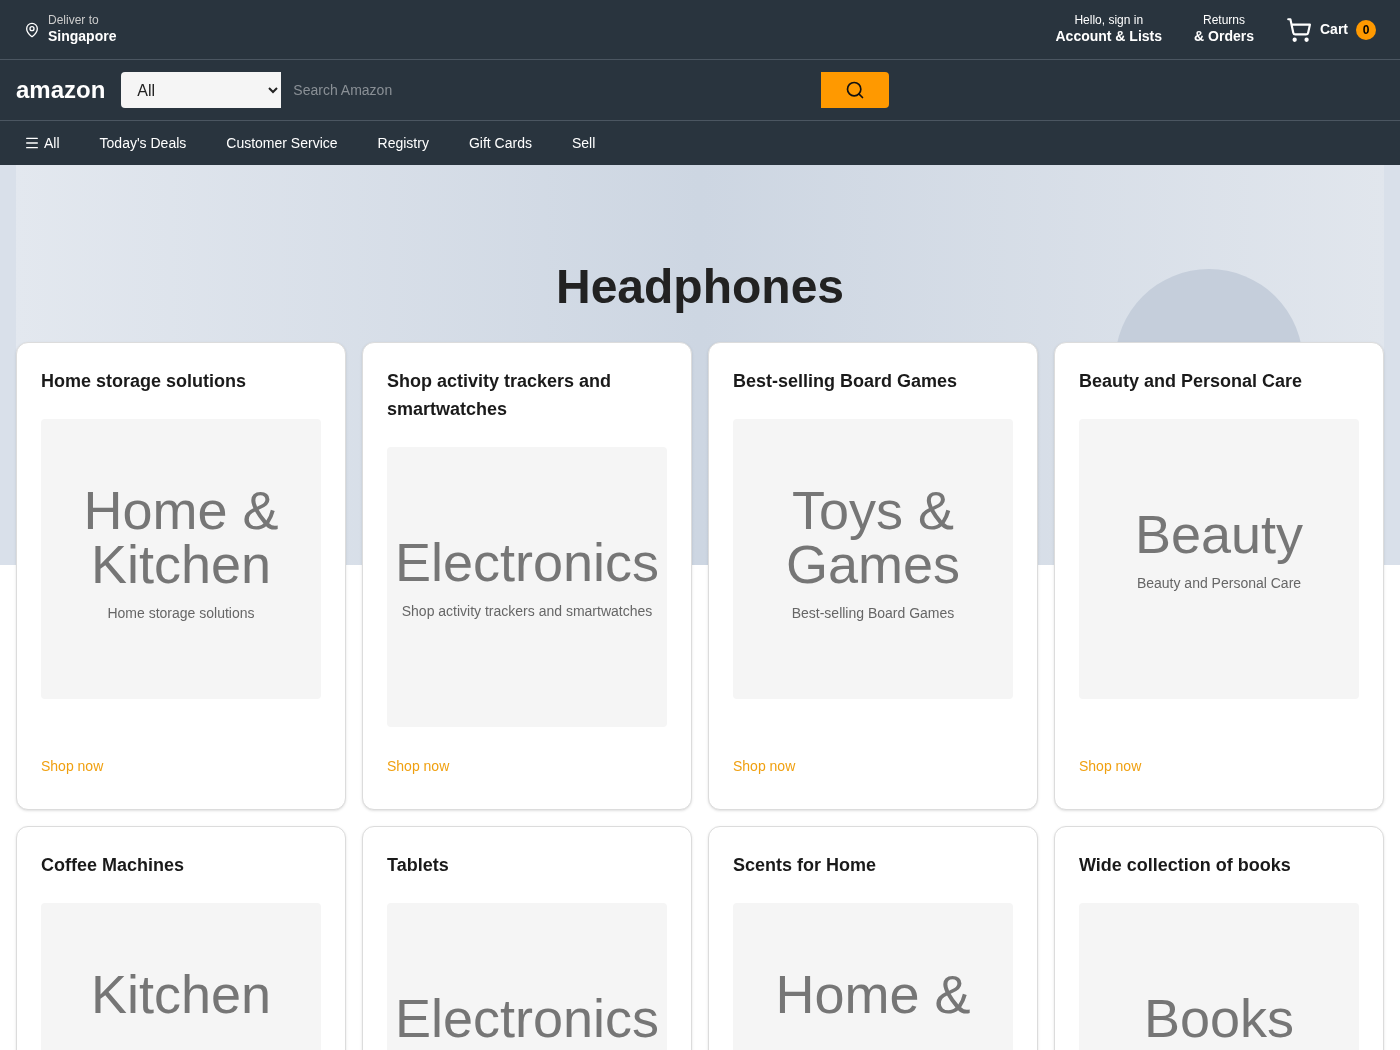 This screenshot has width=1400, height=1050. What do you see at coordinates (113, 865) in the screenshot?
I see `card-title: Coffee Machines` at bounding box center [113, 865].